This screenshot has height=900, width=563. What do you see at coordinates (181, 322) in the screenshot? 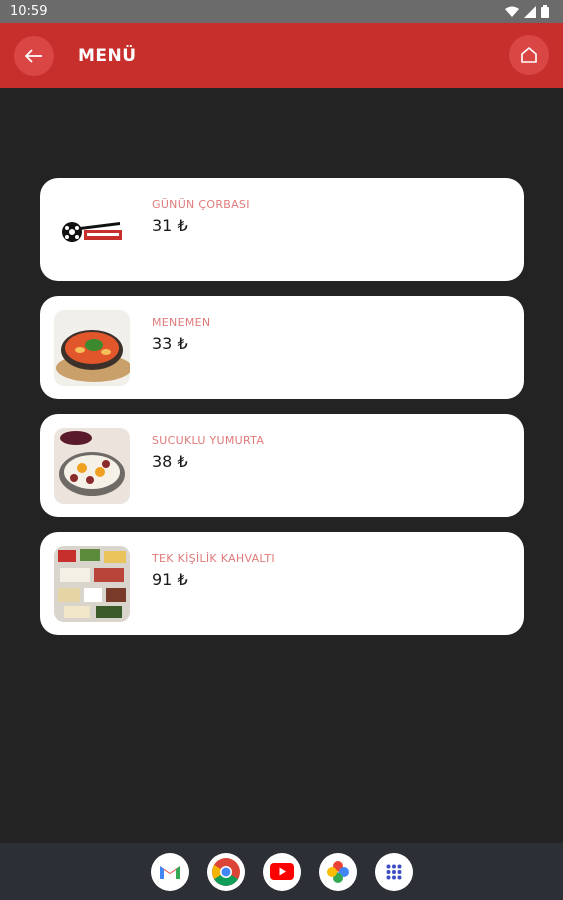
I see `item-name: MENEMEN` at bounding box center [181, 322].